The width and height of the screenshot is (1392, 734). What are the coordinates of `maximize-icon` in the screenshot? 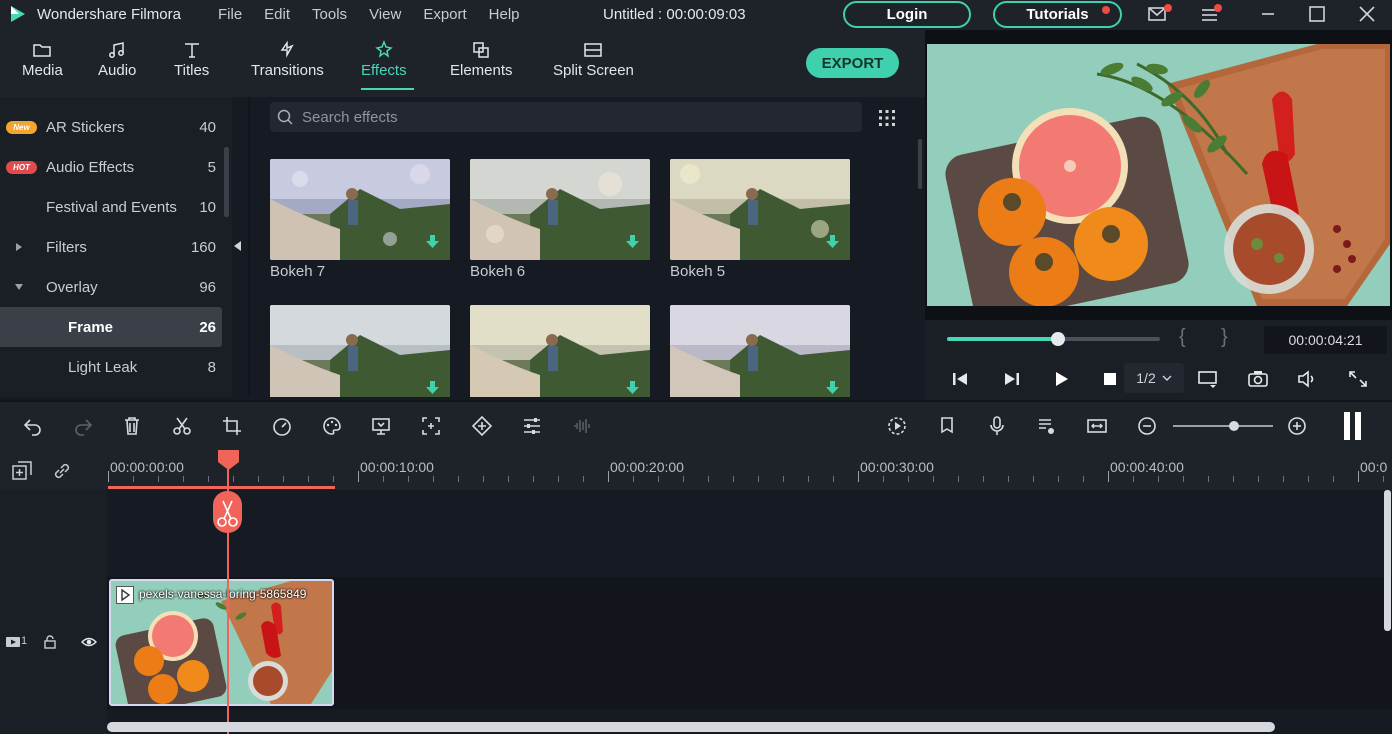 It's located at (1317, 14).